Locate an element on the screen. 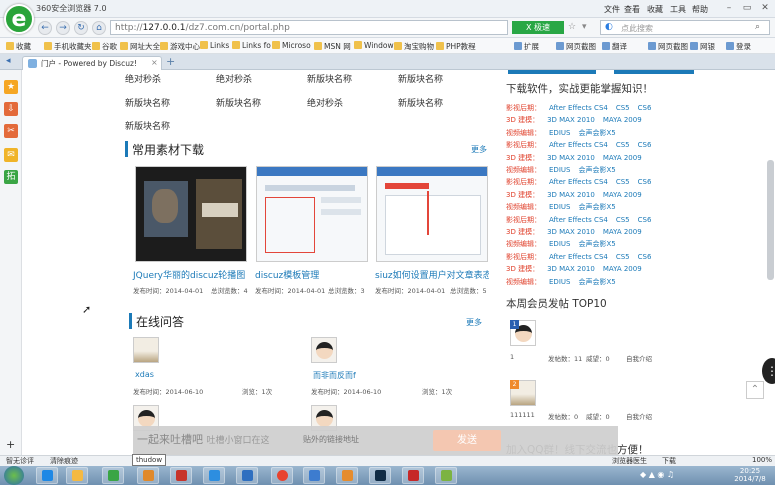  bookmark-item: 游戏中心 is located at coordinates (180, 46).